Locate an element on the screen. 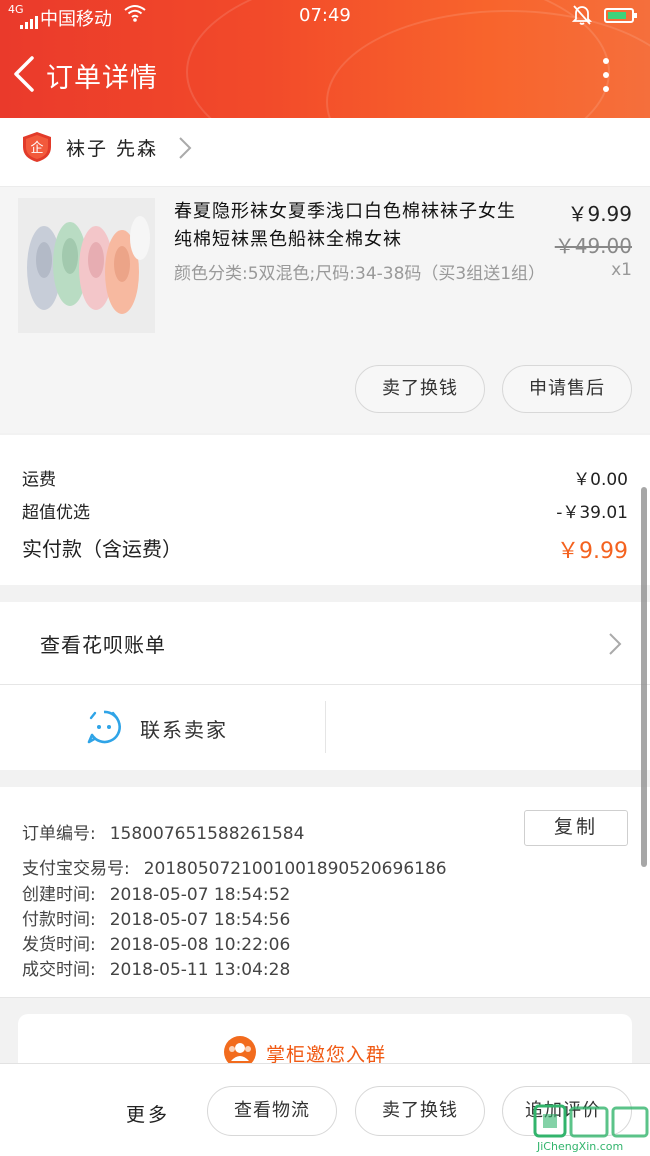 The width and height of the screenshot is (650, 1156). closed-time-value: 2018-05-11 13:04:28 is located at coordinates (200, 970).